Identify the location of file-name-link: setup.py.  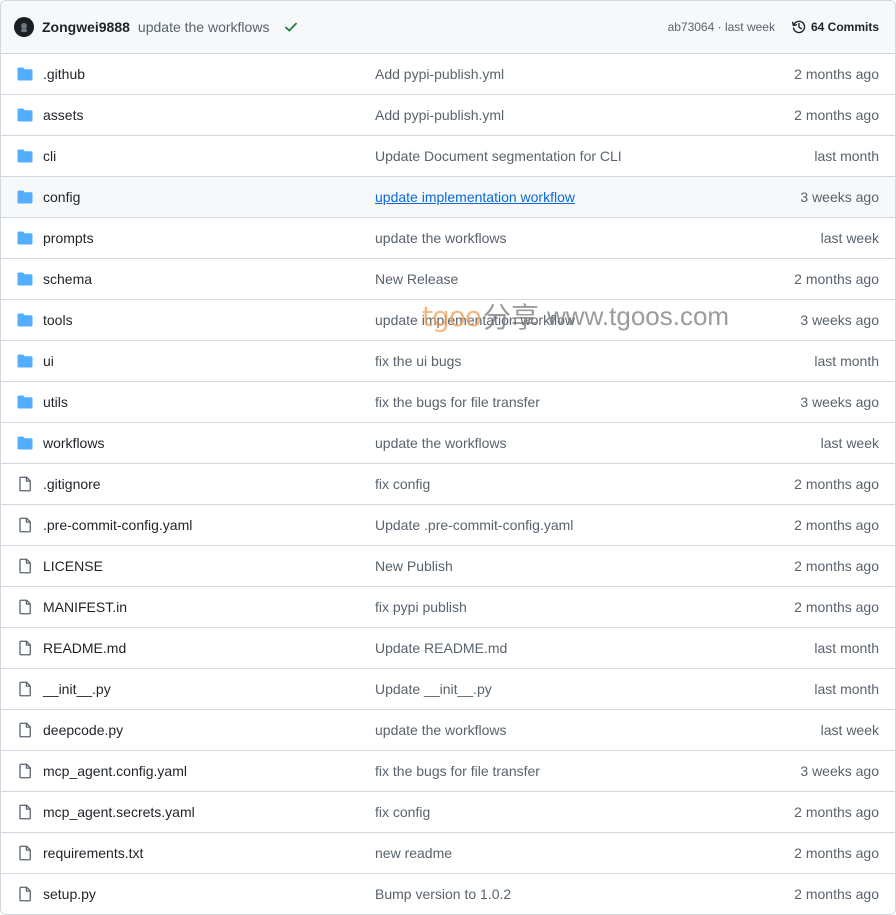
(69, 894).